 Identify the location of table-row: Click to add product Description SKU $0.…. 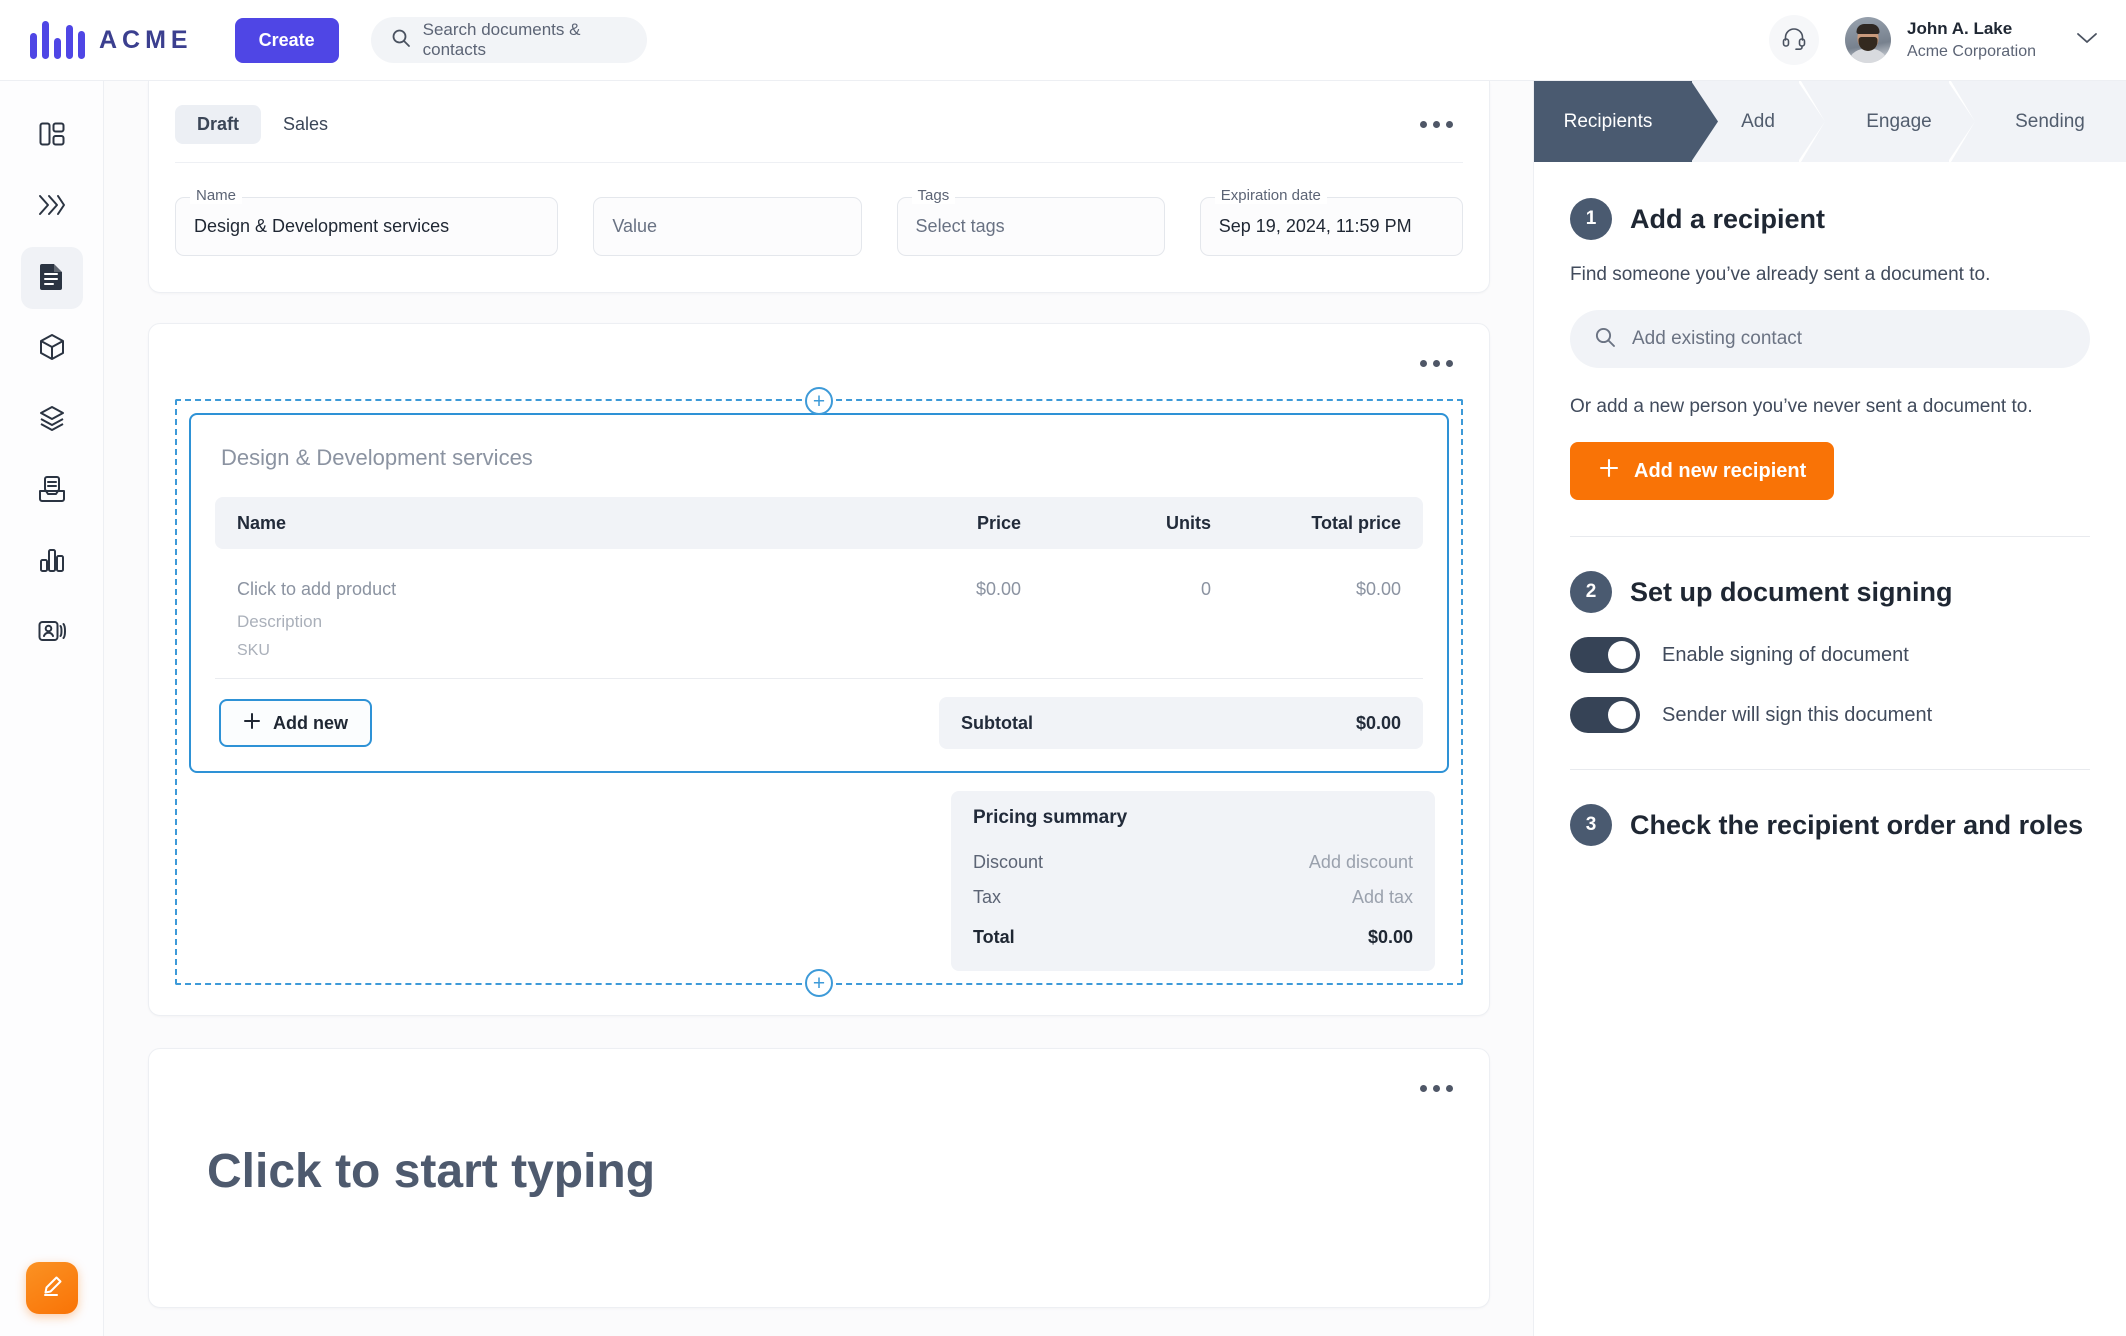
(819, 614).